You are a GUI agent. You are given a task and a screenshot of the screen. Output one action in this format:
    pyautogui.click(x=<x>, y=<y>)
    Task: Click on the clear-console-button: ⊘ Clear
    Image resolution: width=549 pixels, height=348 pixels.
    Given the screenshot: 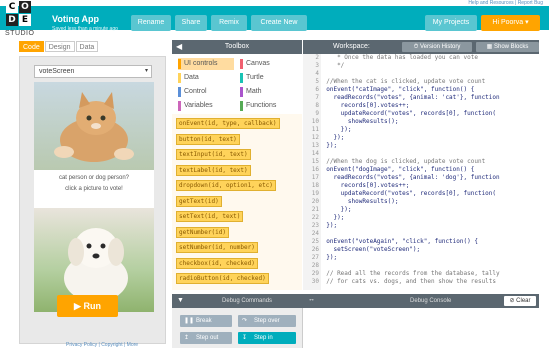 What is the action you would take?
    pyautogui.click(x=520, y=301)
    